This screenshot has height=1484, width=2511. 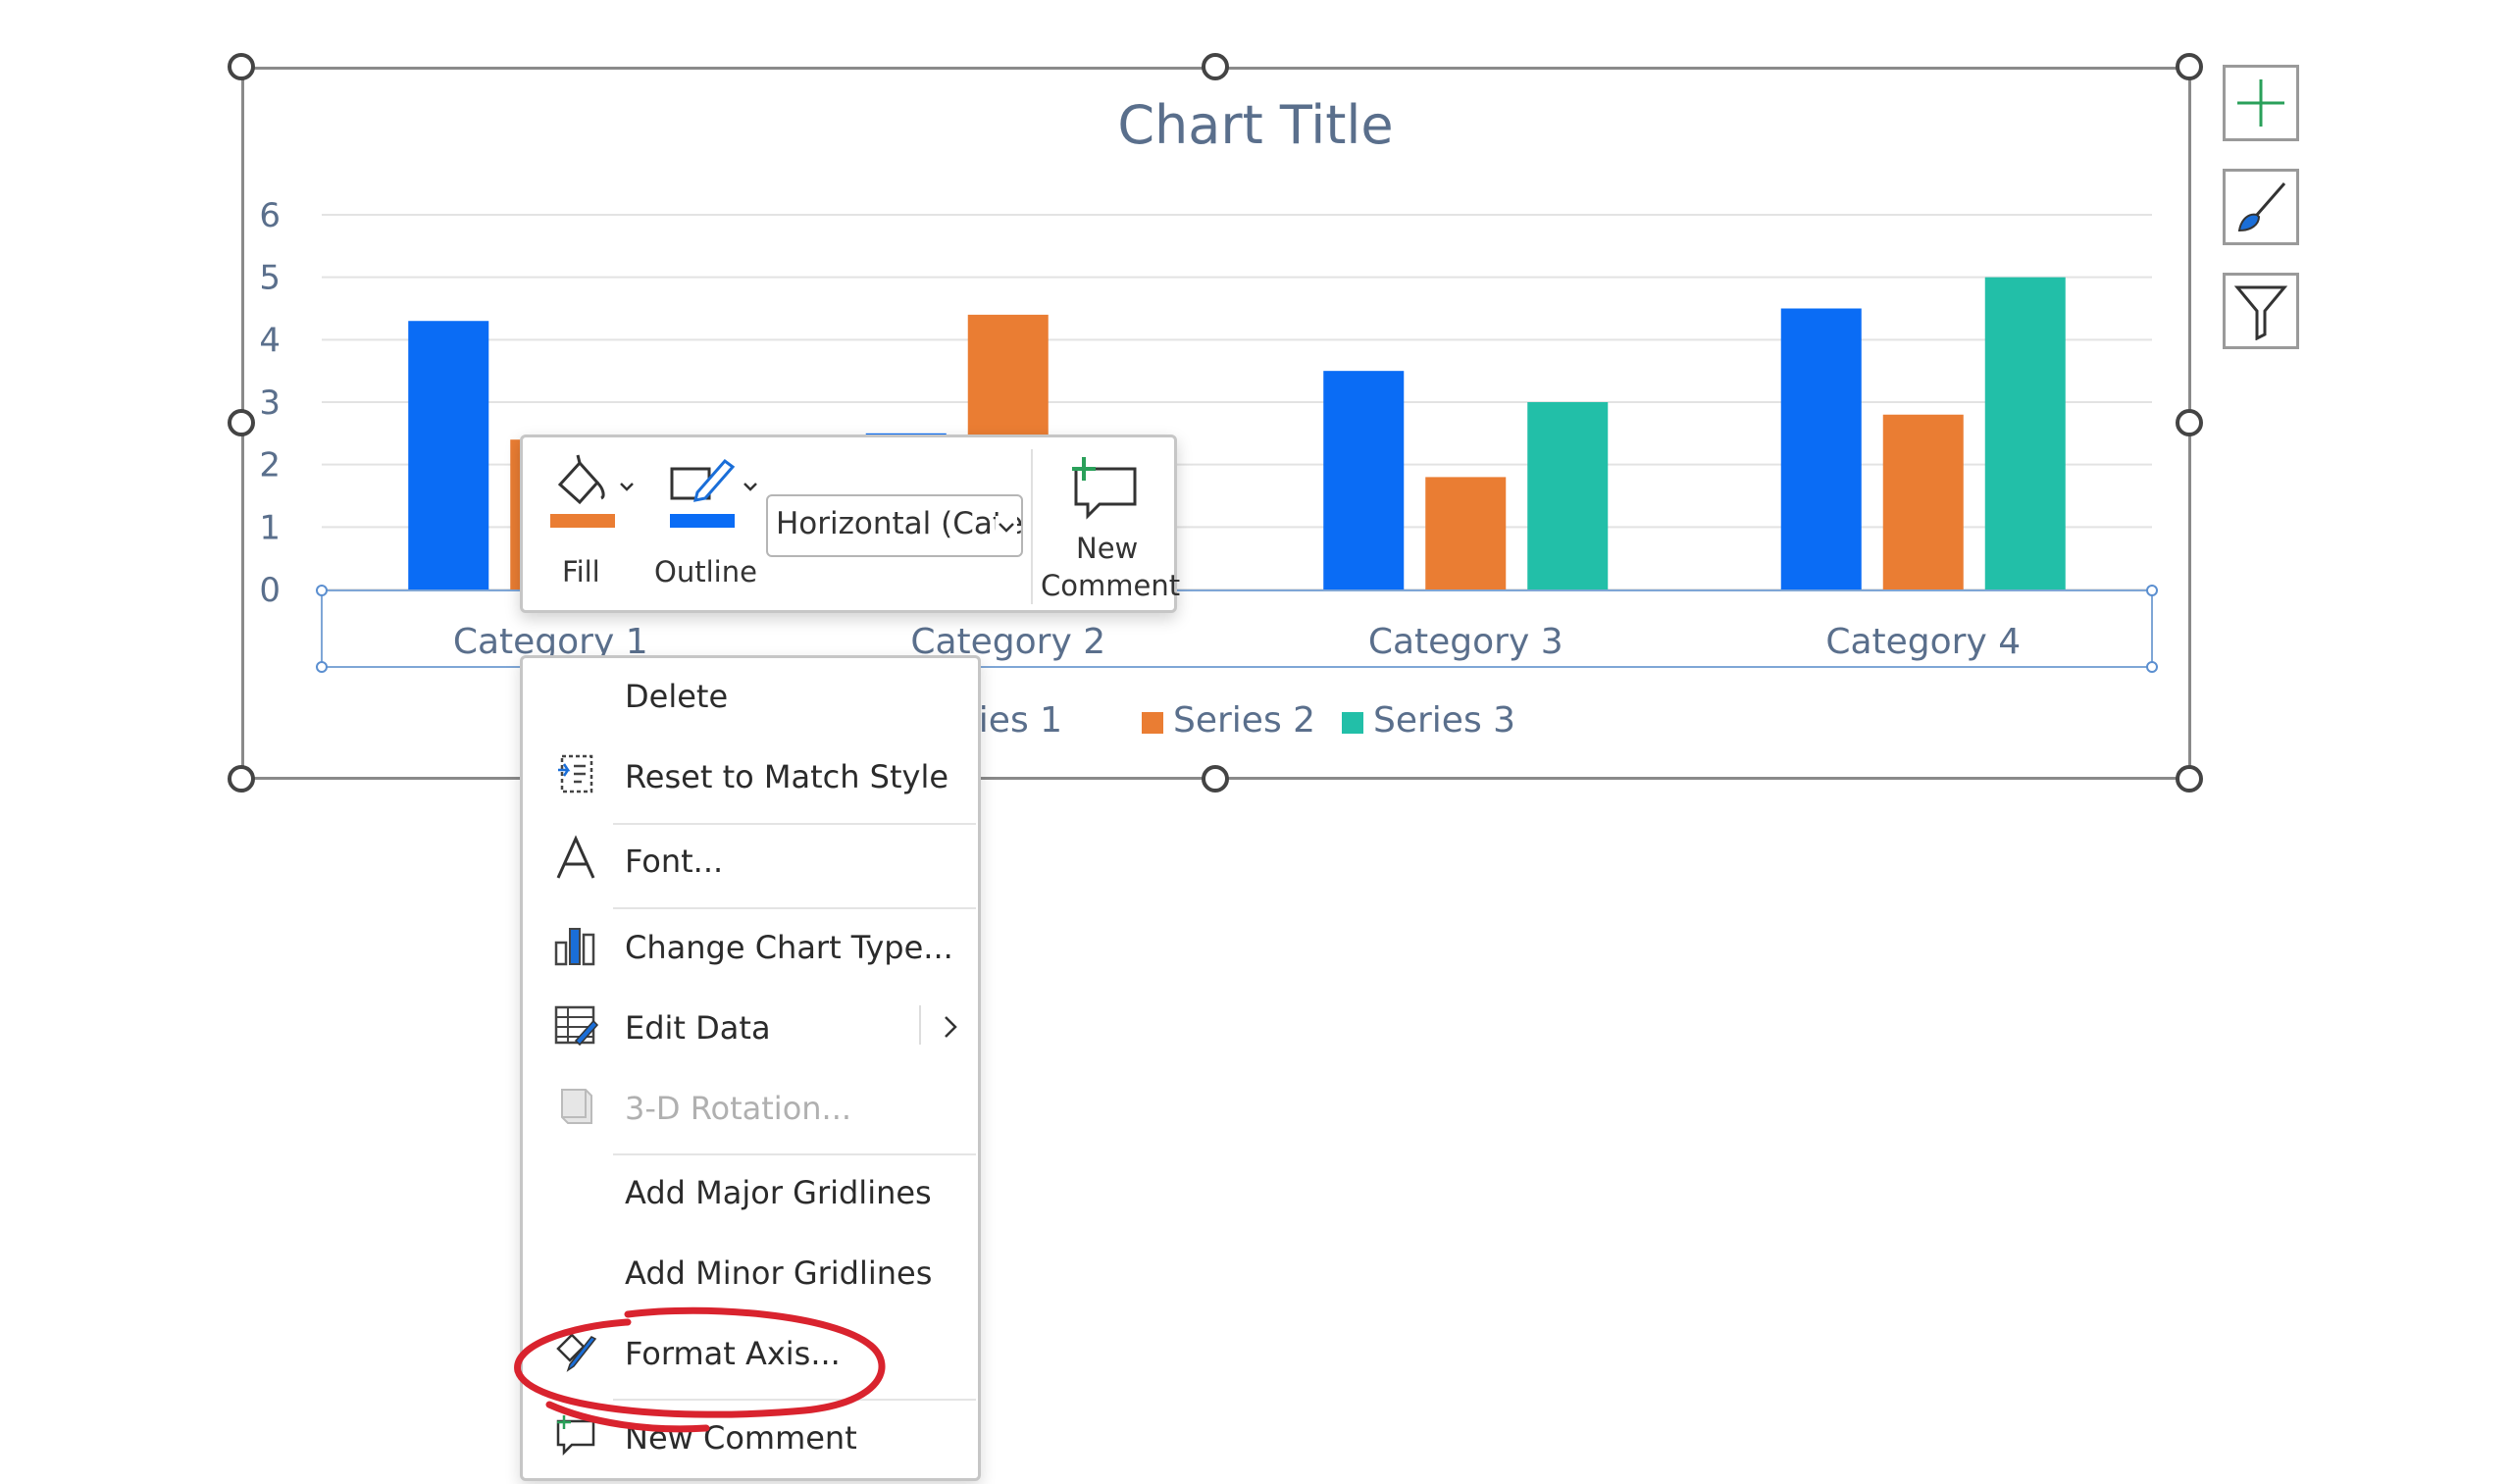 I want to click on resize-handle-top, so click(x=1215, y=66).